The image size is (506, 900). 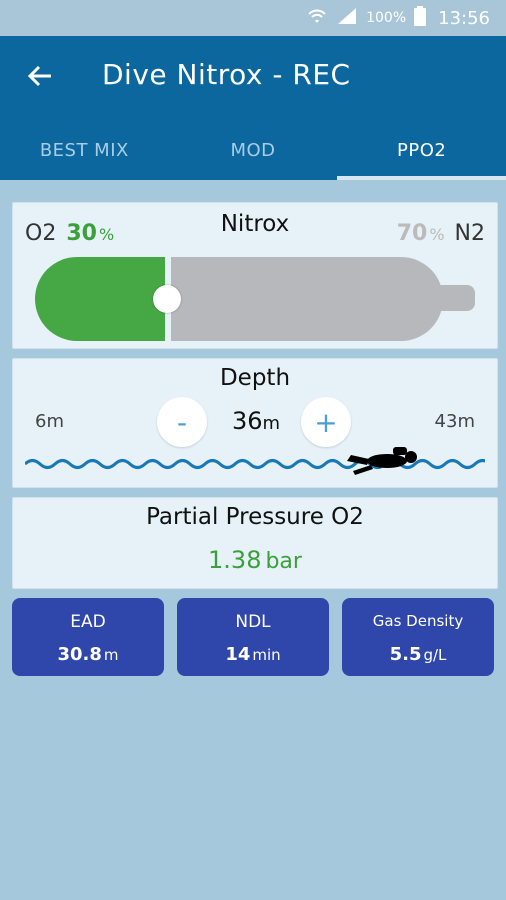 I want to click on depth-max: 43m, so click(x=454, y=421).